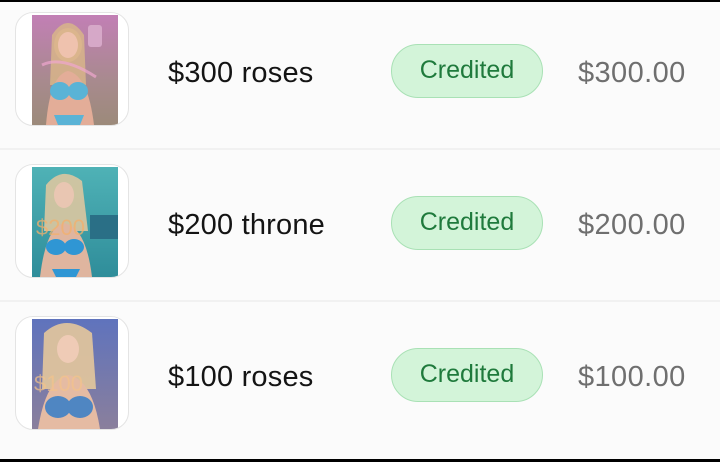 This screenshot has width=720, height=462. I want to click on transaction-amount: $100.00, so click(632, 377).